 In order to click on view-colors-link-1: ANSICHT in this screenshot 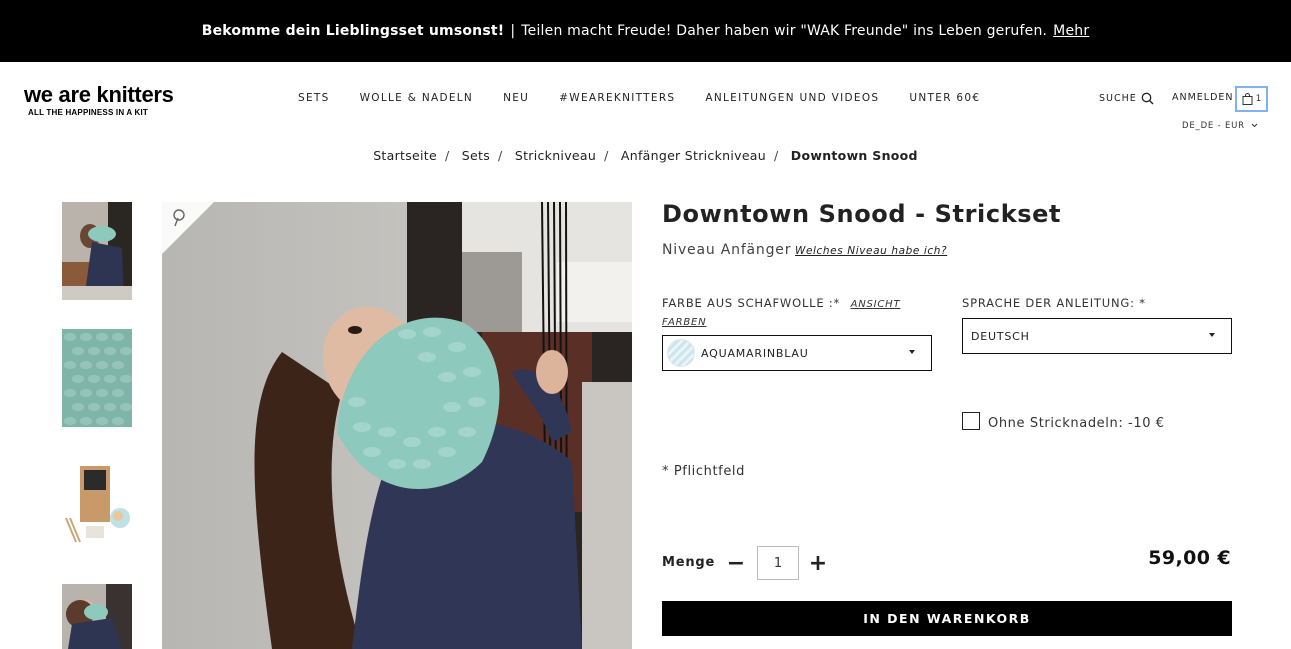, I will do `click(876, 304)`.